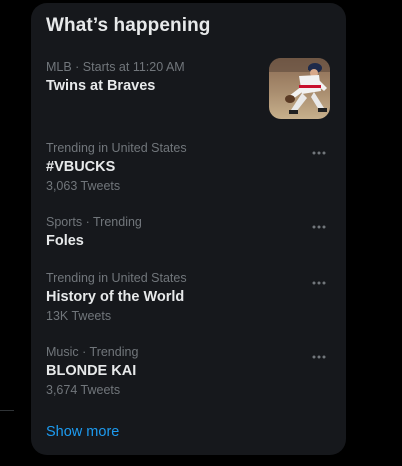 Image resolution: width=402 pixels, height=466 pixels. What do you see at coordinates (188, 94) in the screenshot?
I see `trend-item-twins-at-braves: MLB · Starts at 11:20 AM Twins at Braves` at bounding box center [188, 94].